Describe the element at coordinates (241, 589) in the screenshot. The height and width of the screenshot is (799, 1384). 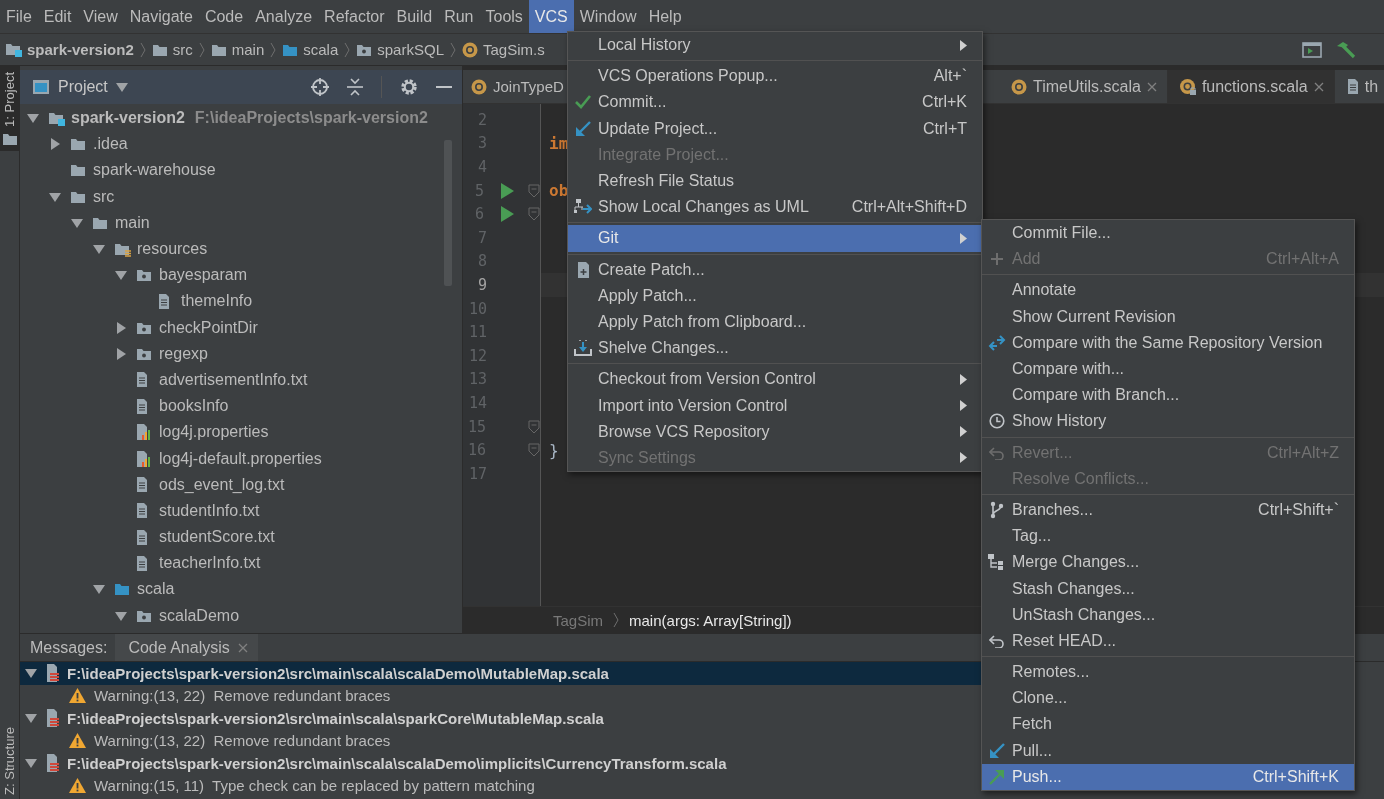
I see `tree-item: scala` at that location.